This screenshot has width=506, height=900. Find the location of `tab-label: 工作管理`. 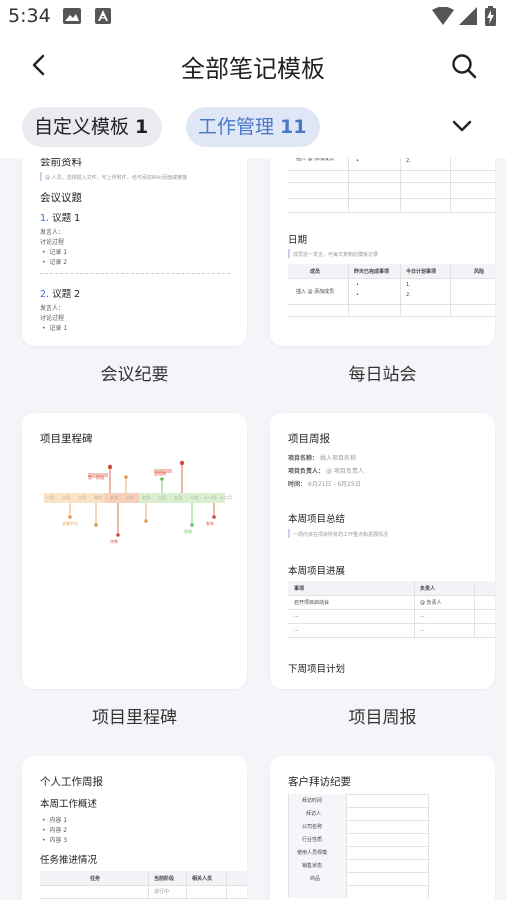

tab-label: 工作管理 is located at coordinates (236, 127).